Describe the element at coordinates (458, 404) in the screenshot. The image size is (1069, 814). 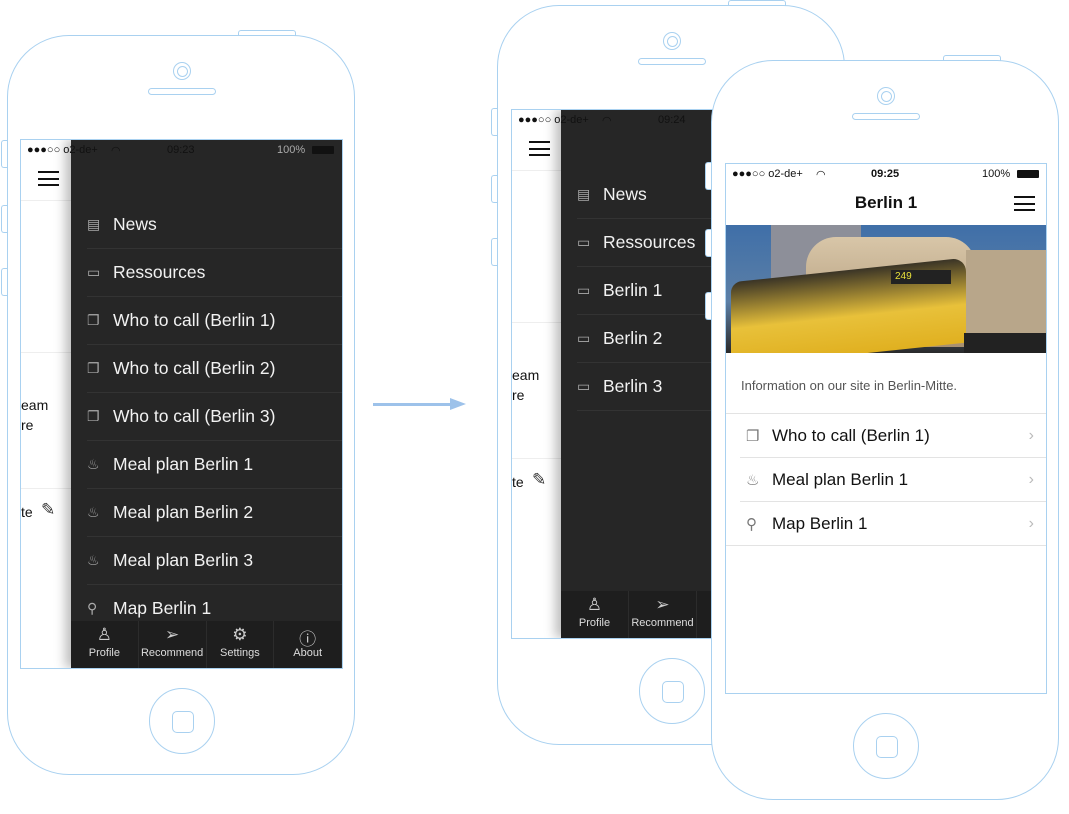
I see `arrow-head` at that location.